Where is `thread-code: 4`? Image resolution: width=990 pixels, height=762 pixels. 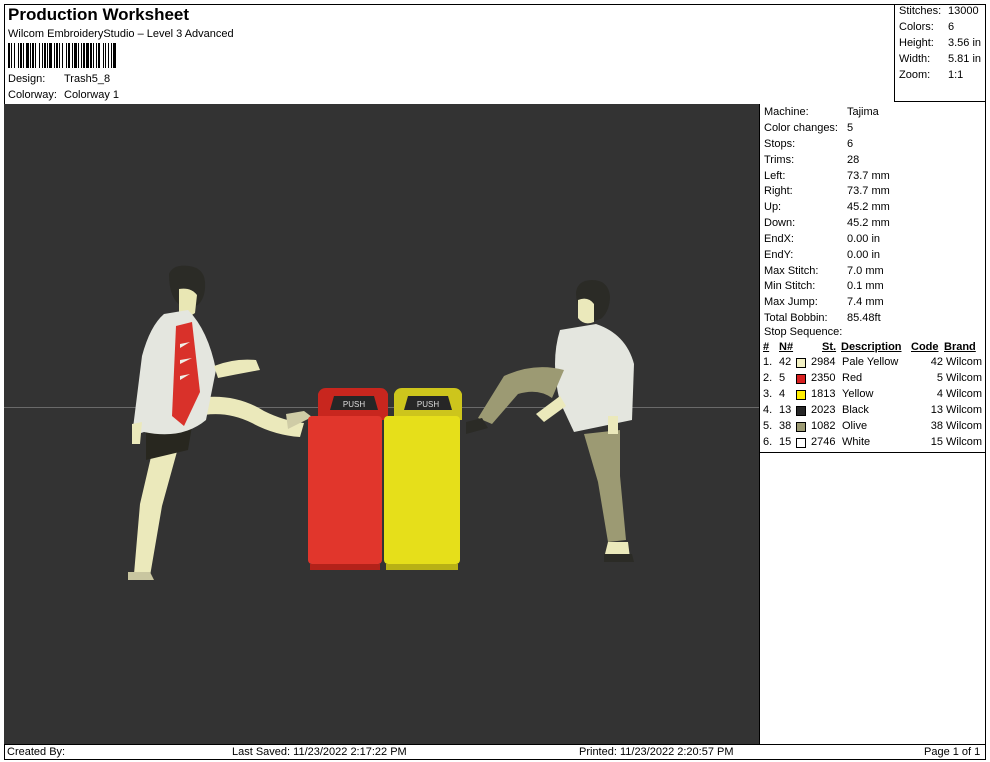
thread-code: 4 is located at coordinates (939, 394).